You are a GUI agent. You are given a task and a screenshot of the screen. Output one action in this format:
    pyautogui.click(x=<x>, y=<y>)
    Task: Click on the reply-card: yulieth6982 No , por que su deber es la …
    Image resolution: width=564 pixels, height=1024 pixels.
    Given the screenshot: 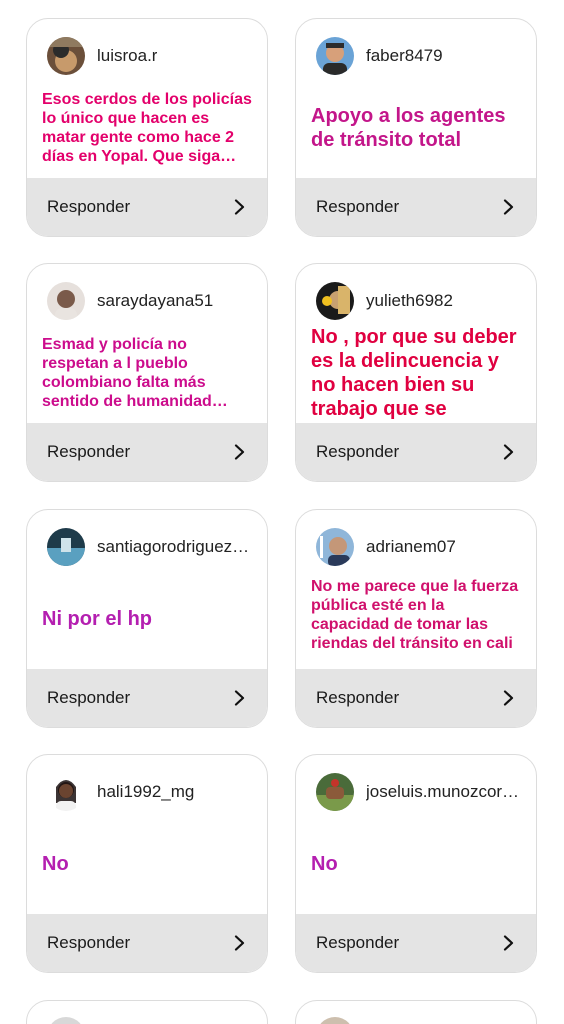 What is the action you would take?
    pyautogui.click(x=416, y=372)
    